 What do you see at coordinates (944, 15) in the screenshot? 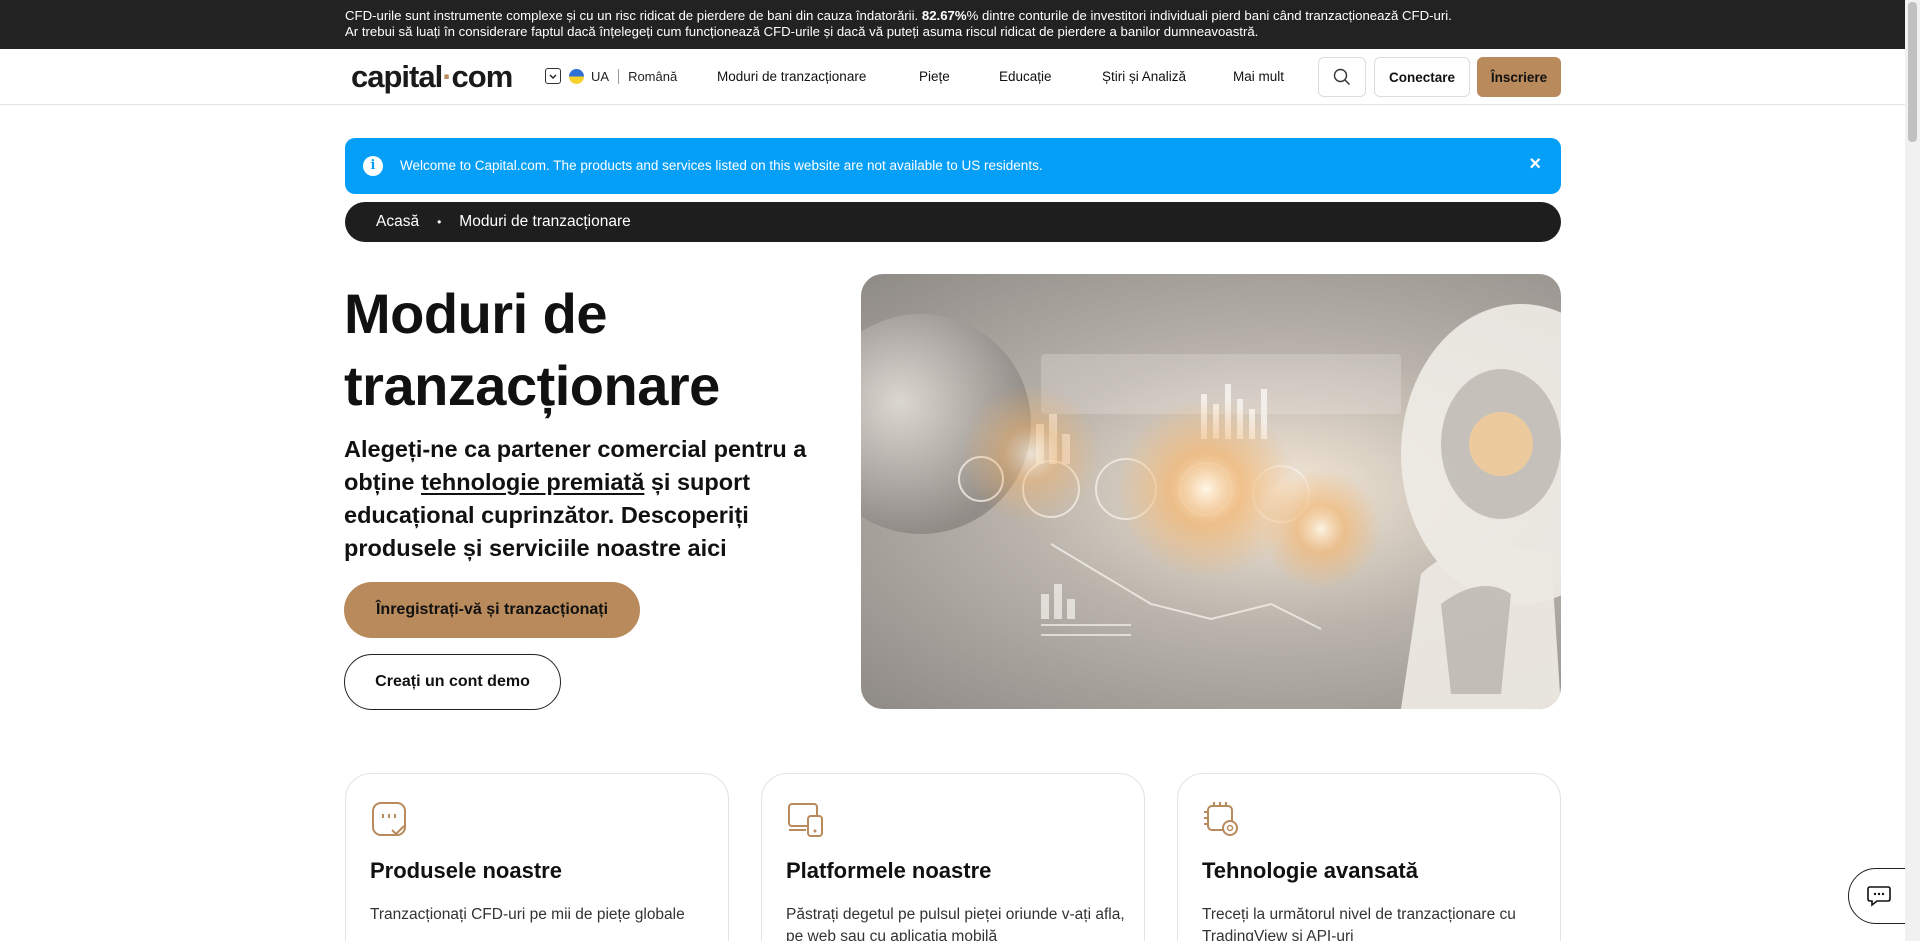
I see `risk-percent: 82.67%` at bounding box center [944, 15].